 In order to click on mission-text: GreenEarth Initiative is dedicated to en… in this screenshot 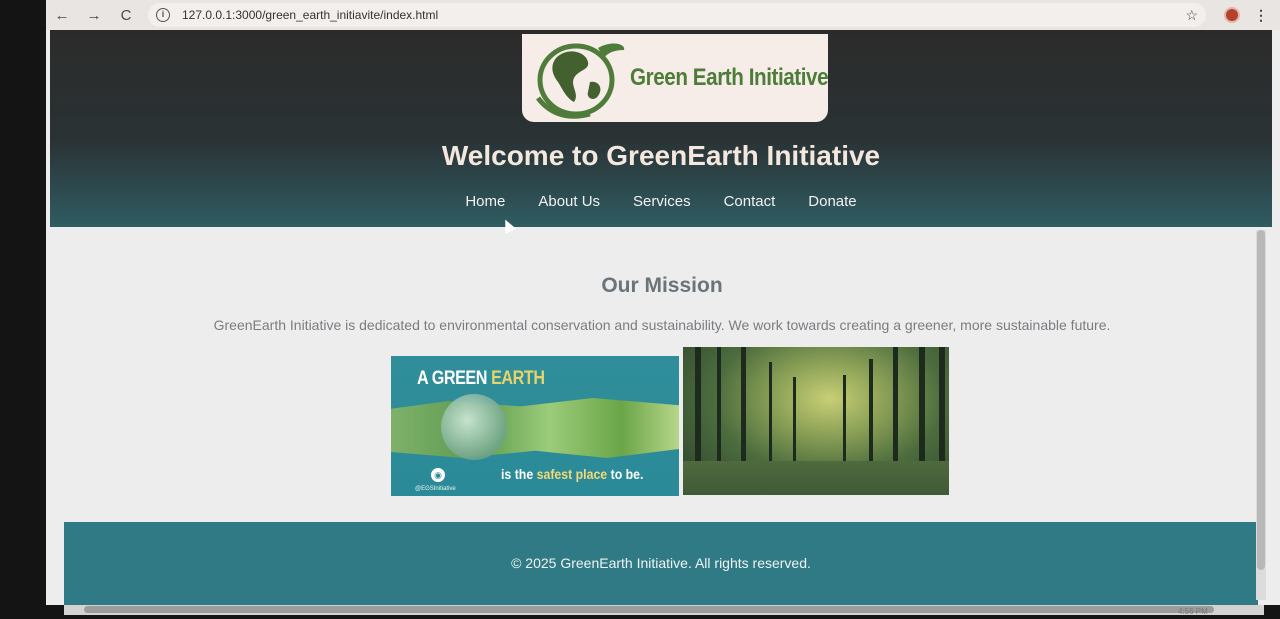, I will do `click(662, 325)`.